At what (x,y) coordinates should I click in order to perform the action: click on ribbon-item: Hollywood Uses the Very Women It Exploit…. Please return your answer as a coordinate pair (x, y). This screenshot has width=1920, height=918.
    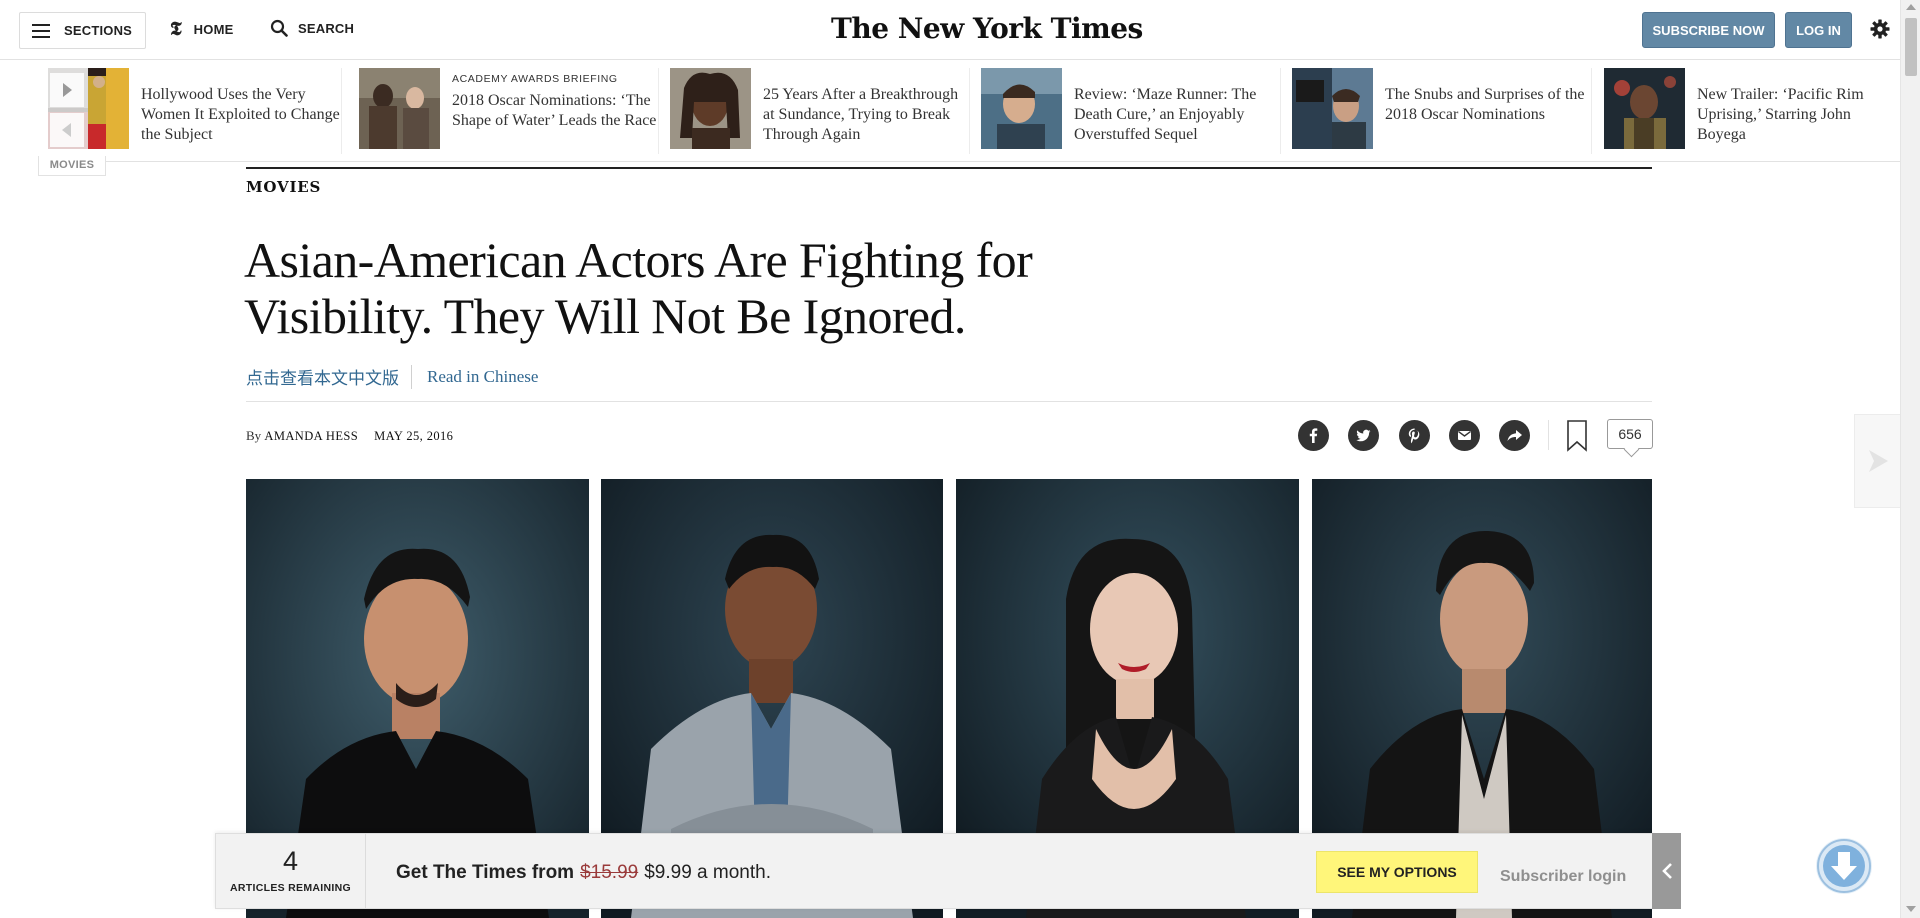
    Looking at the image, I should click on (195, 111).